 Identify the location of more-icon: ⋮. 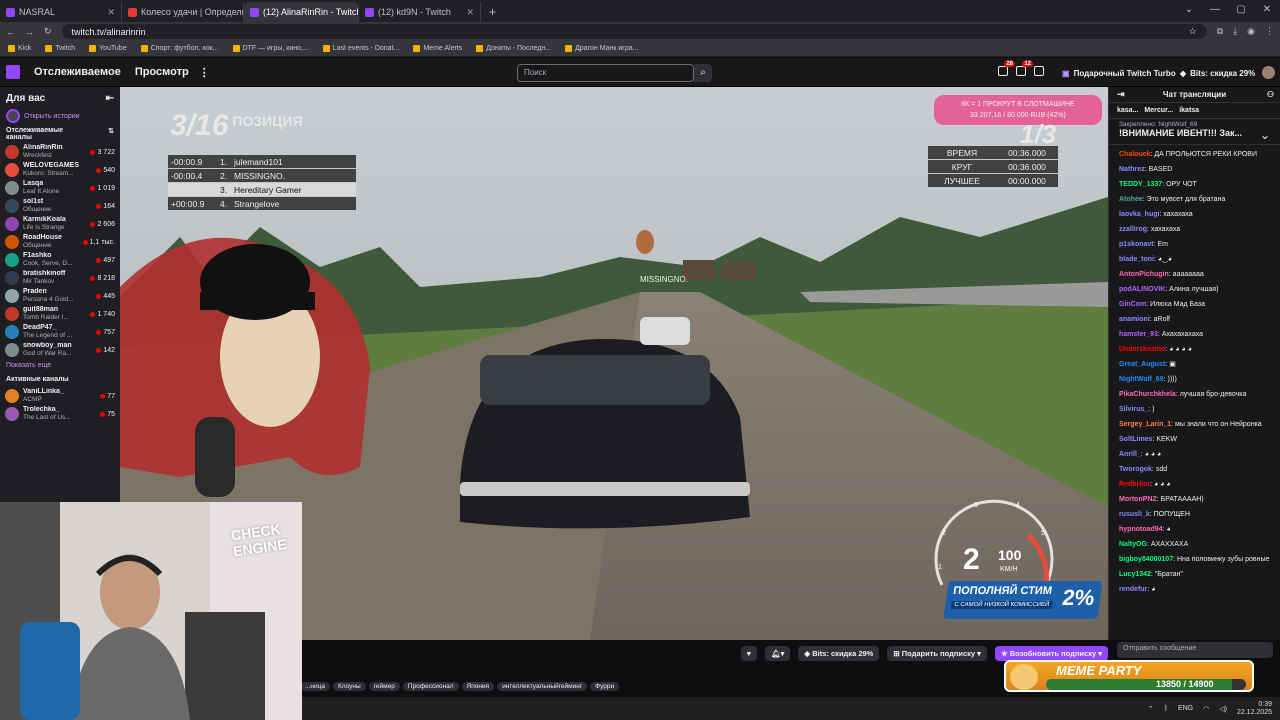
(204, 72).